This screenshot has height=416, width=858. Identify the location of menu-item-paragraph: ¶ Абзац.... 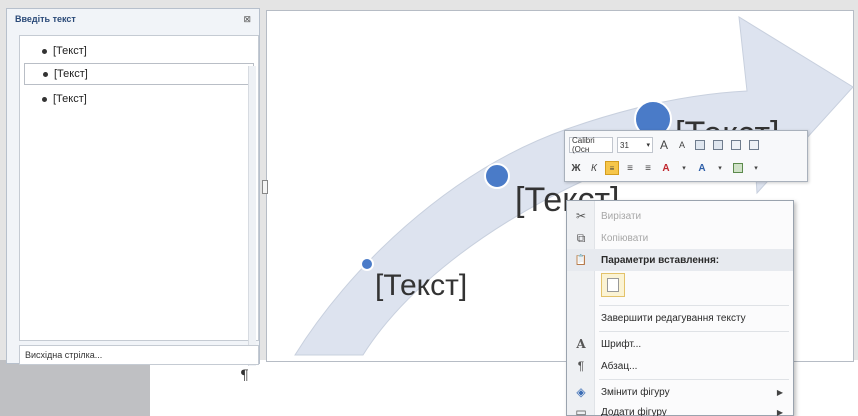
(680, 366).